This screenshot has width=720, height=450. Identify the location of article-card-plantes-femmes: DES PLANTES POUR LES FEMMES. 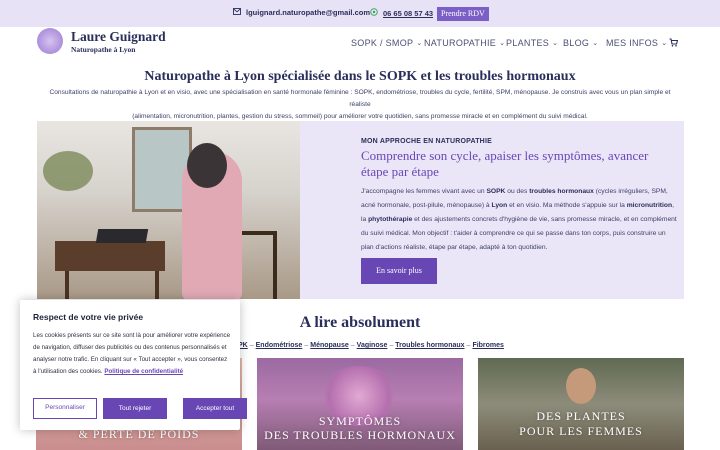
(581, 404).